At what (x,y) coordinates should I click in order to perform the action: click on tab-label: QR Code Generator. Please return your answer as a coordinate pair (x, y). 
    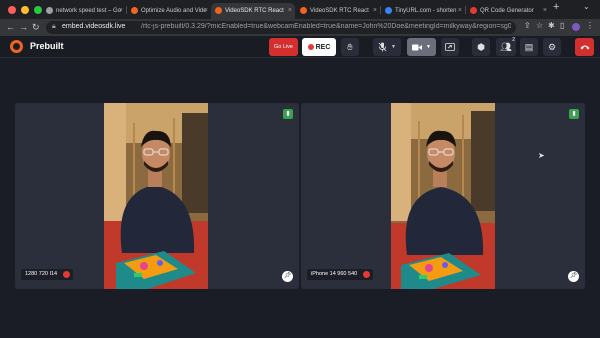
    Looking at the image, I should click on (507, 11).